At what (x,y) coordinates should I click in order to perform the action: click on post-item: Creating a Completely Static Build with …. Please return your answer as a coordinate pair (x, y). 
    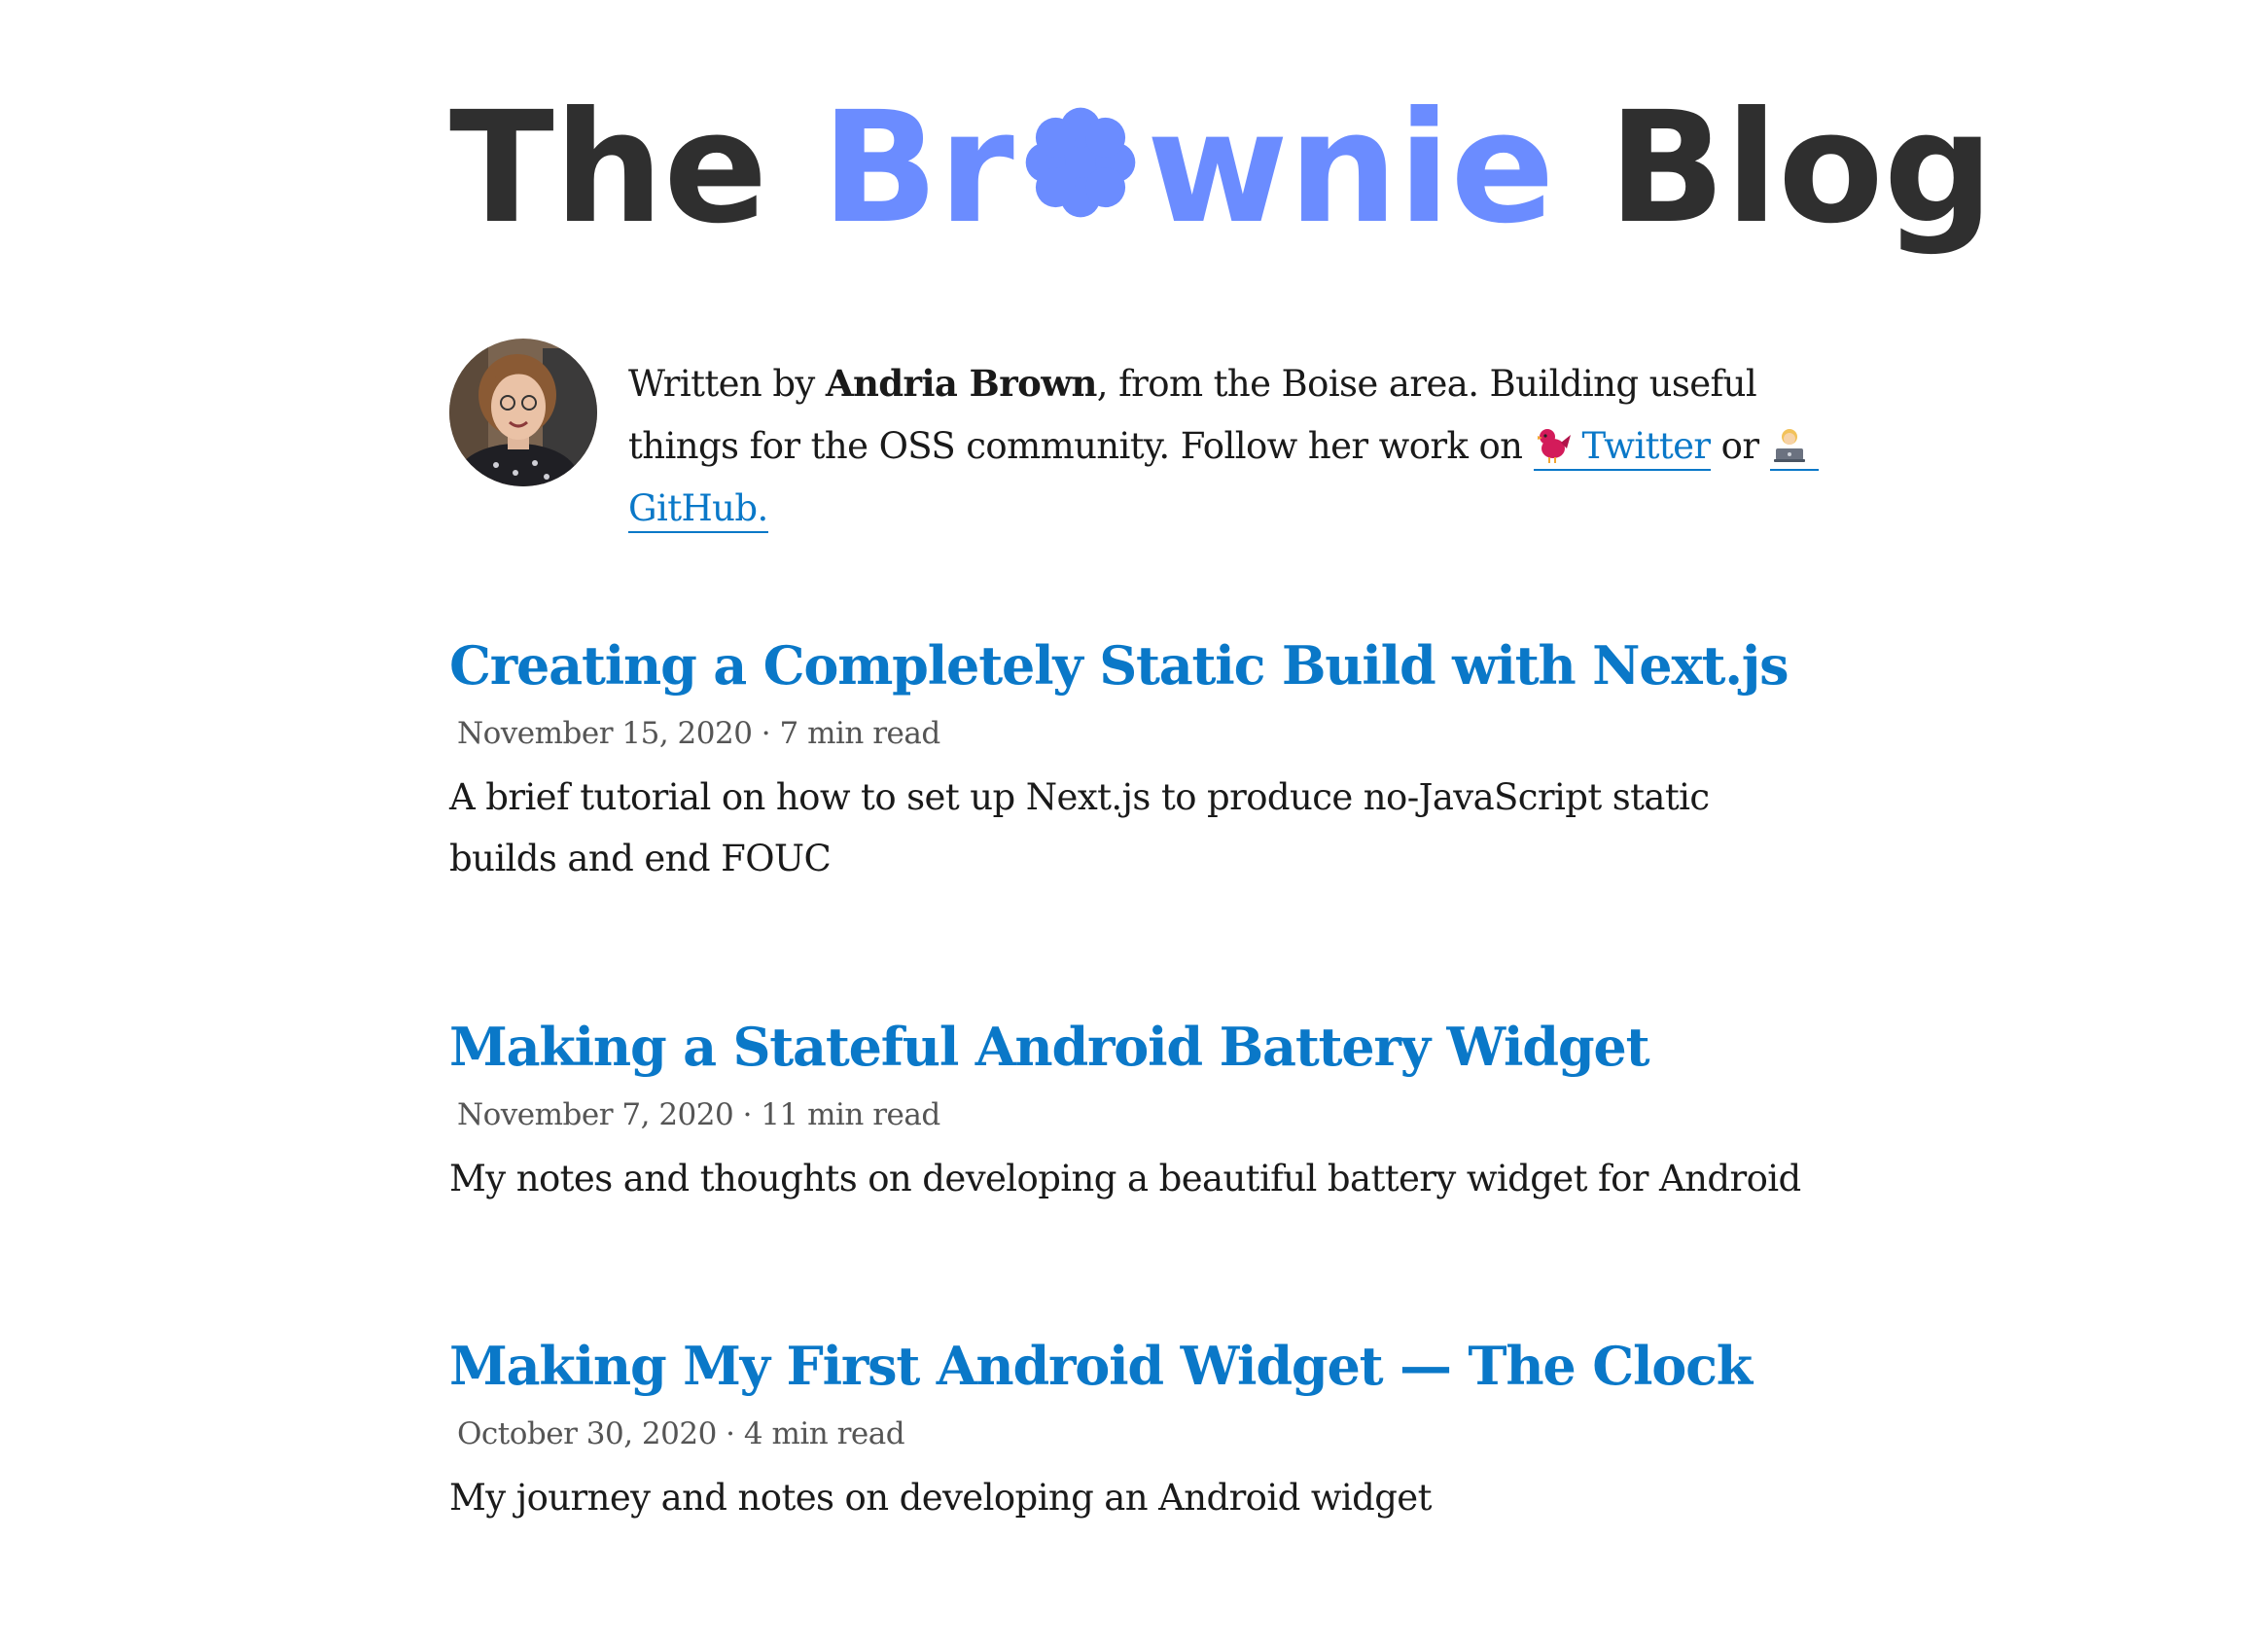
    Looking at the image, I should click on (1139, 759).